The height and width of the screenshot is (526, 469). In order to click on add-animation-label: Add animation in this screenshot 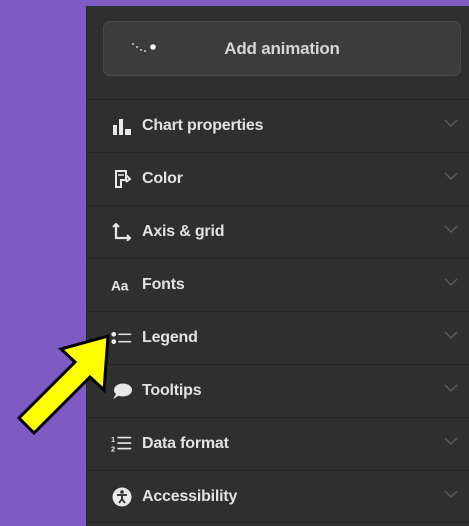, I will do `click(282, 48)`.